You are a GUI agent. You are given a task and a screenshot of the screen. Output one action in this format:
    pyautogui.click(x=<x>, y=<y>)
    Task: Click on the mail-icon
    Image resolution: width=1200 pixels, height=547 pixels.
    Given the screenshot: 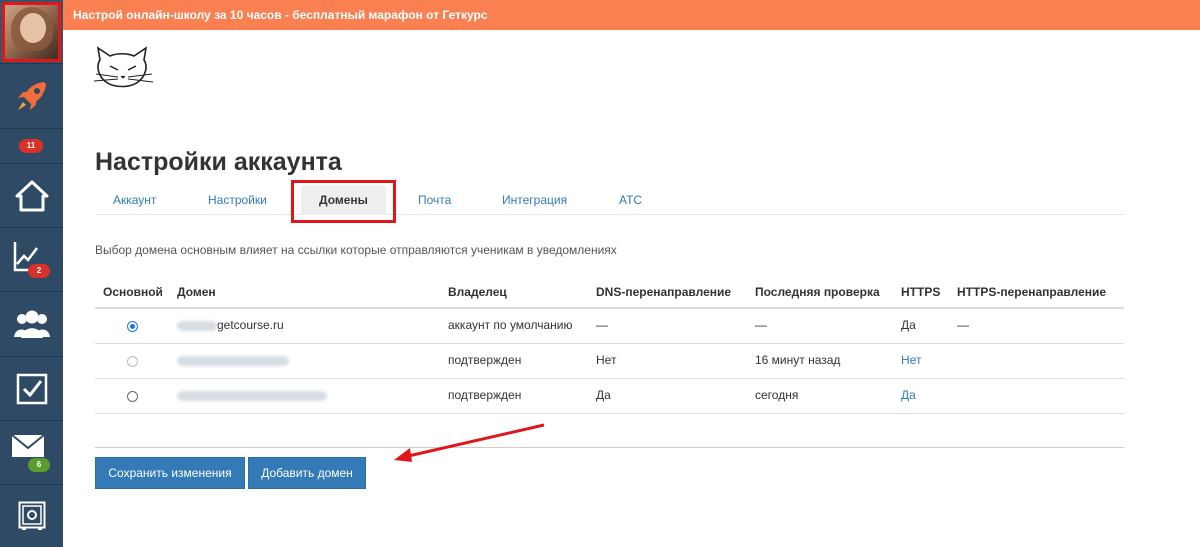 What is the action you would take?
    pyautogui.click(x=27, y=445)
    